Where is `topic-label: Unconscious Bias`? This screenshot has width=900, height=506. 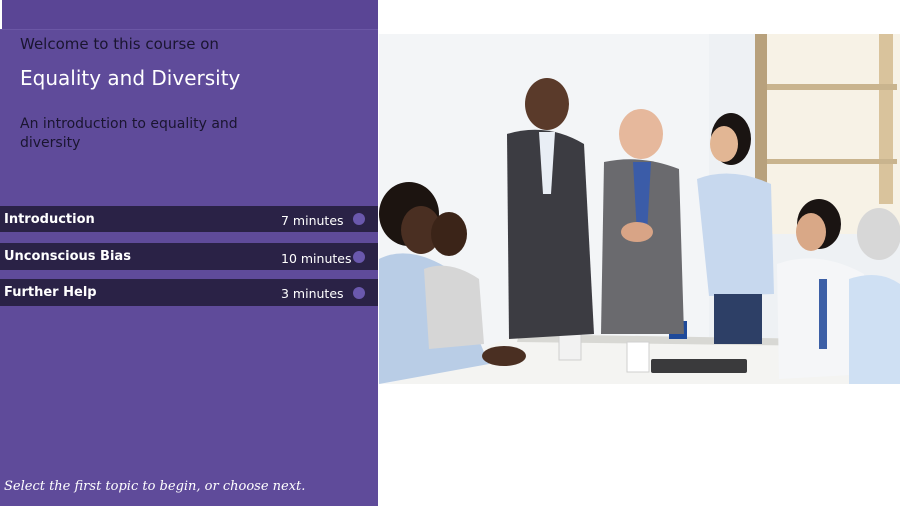 topic-label: Unconscious Bias is located at coordinates (67, 256).